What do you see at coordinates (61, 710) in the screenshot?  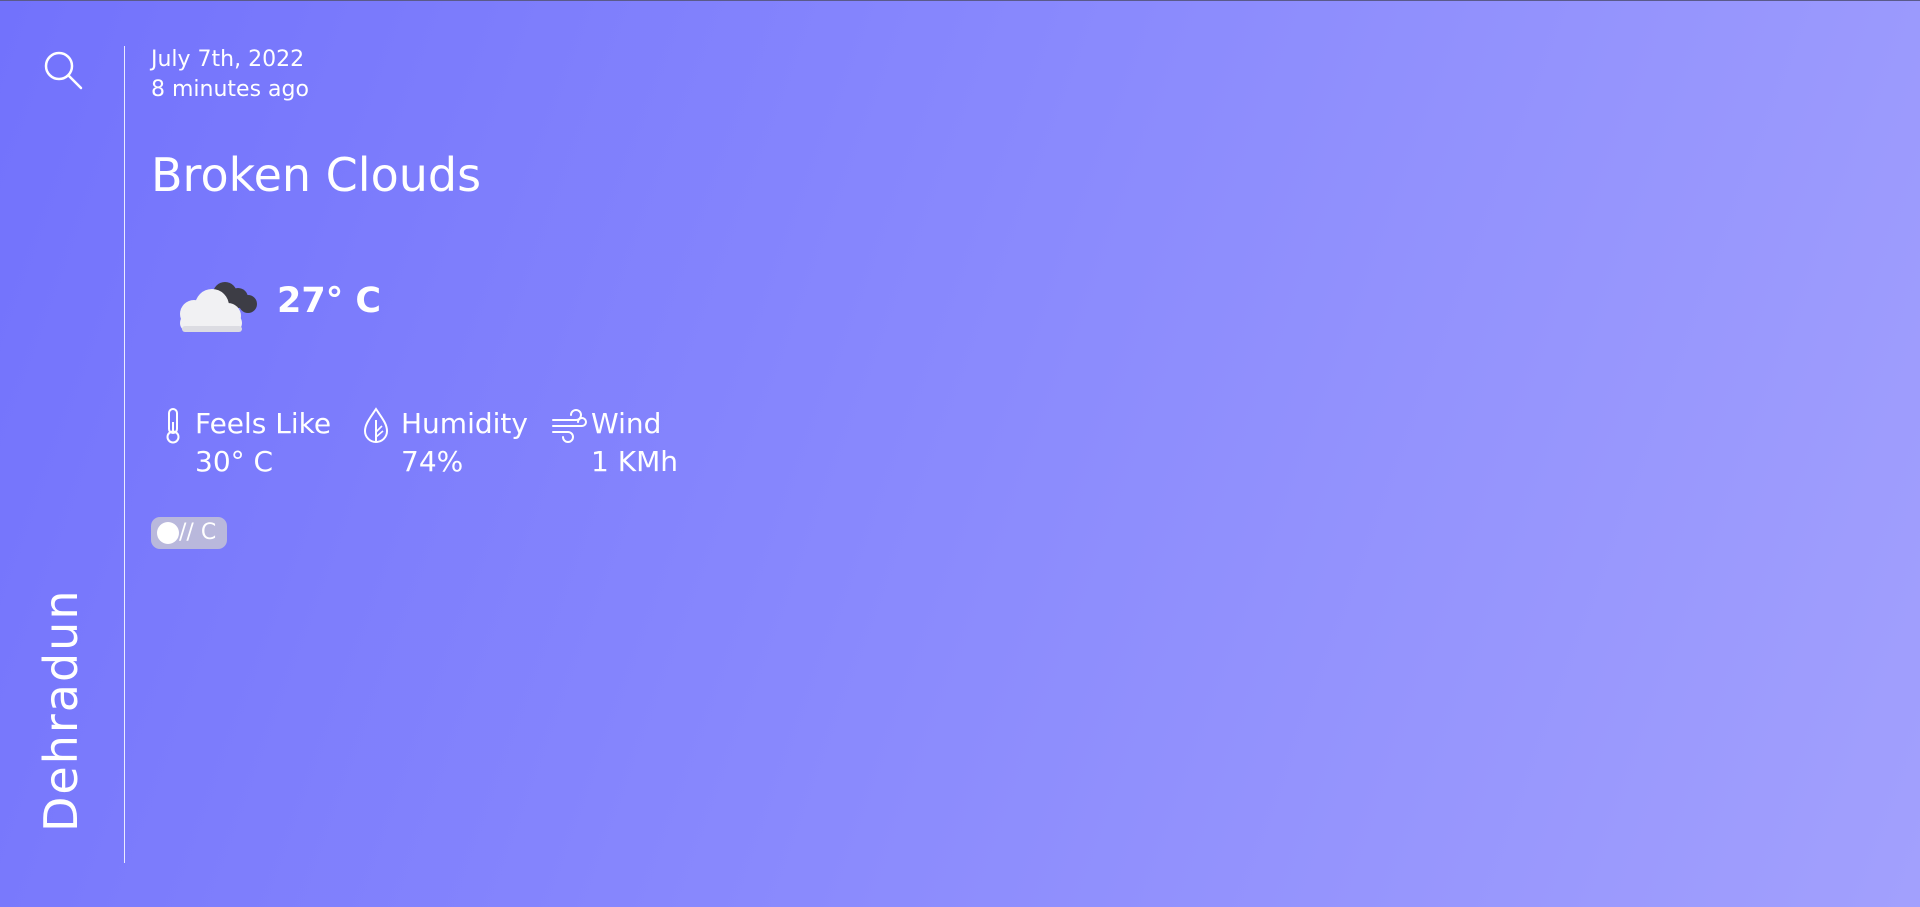 I see `city-name: Dehradun` at bounding box center [61, 710].